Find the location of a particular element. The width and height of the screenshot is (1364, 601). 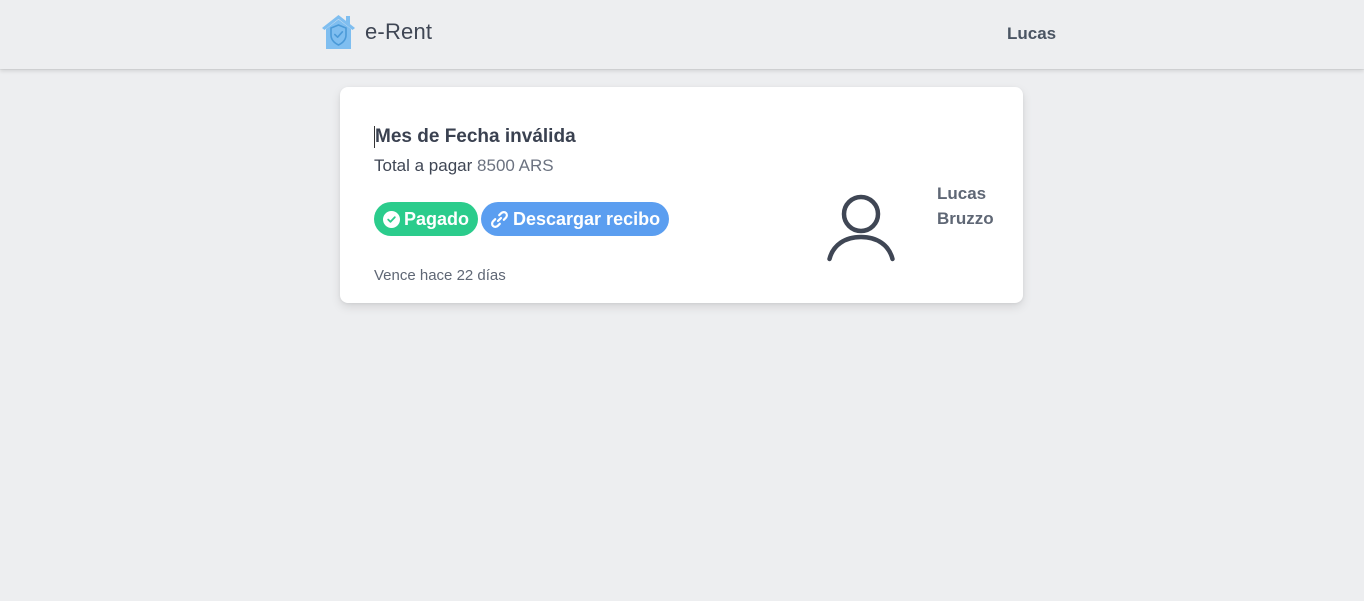

payment-title: Mes de Fecha inválida is located at coordinates (475, 137).